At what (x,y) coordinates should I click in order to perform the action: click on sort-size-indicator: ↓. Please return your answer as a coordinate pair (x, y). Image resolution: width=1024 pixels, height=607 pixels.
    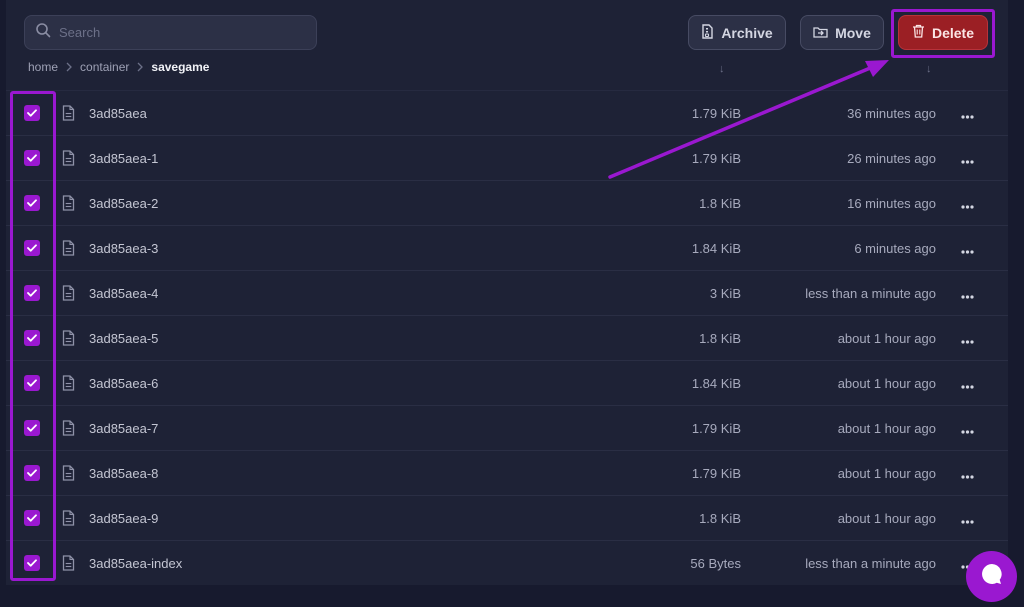
    Looking at the image, I should click on (722, 69).